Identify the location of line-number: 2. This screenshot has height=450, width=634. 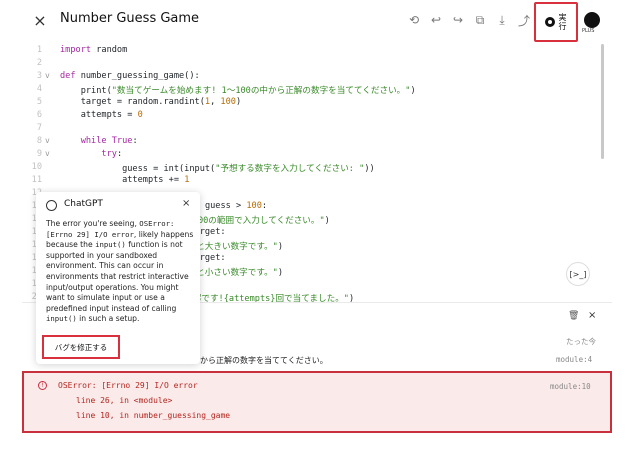
(39, 63).